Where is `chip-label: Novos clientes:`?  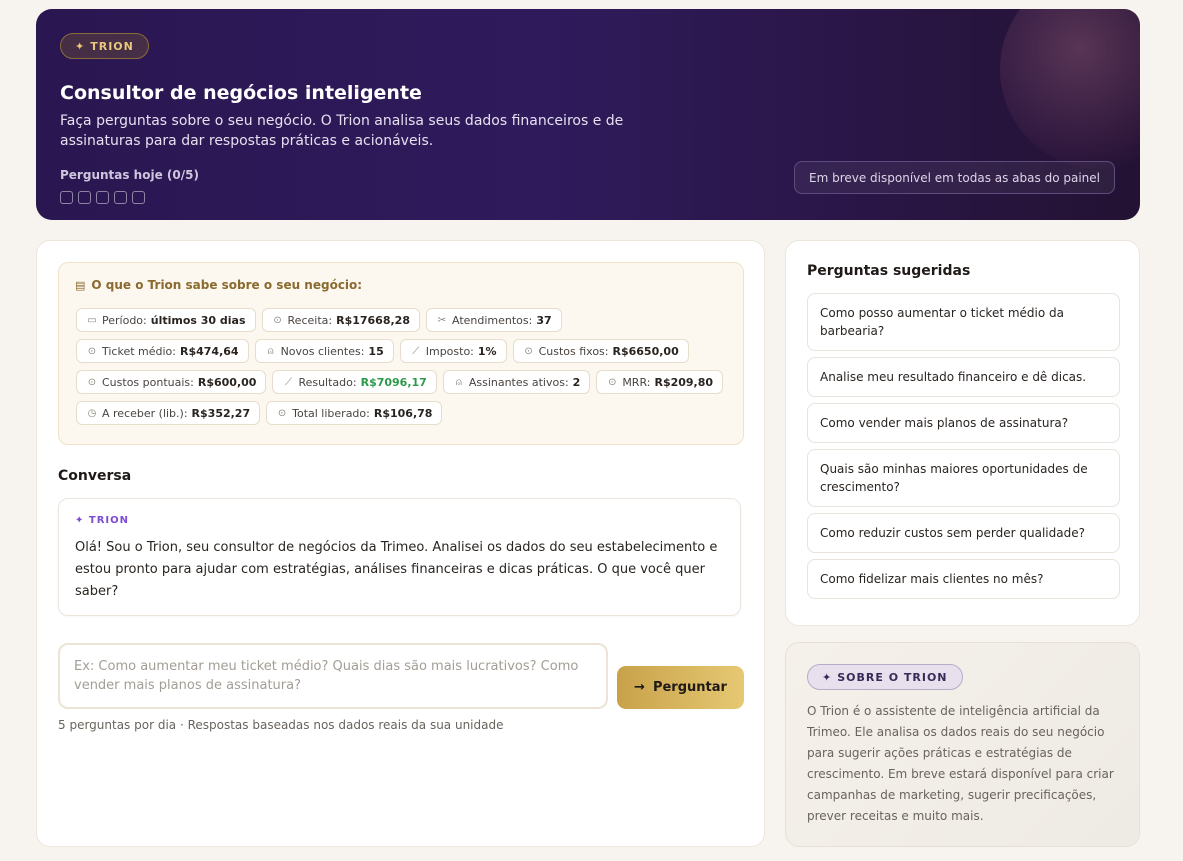 chip-label: Novos clientes: is located at coordinates (322, 351).